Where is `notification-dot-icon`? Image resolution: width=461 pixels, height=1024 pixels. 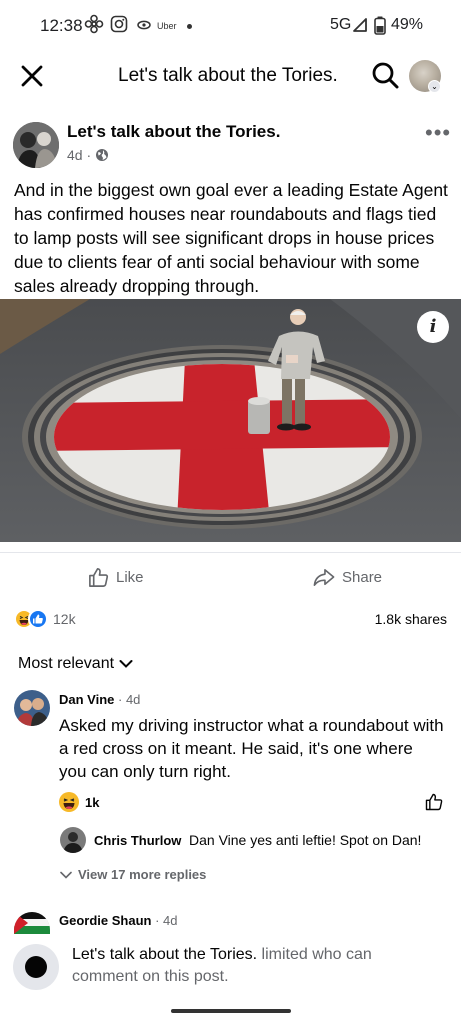
notification-dot-icon is located at coordinates (189, 26).